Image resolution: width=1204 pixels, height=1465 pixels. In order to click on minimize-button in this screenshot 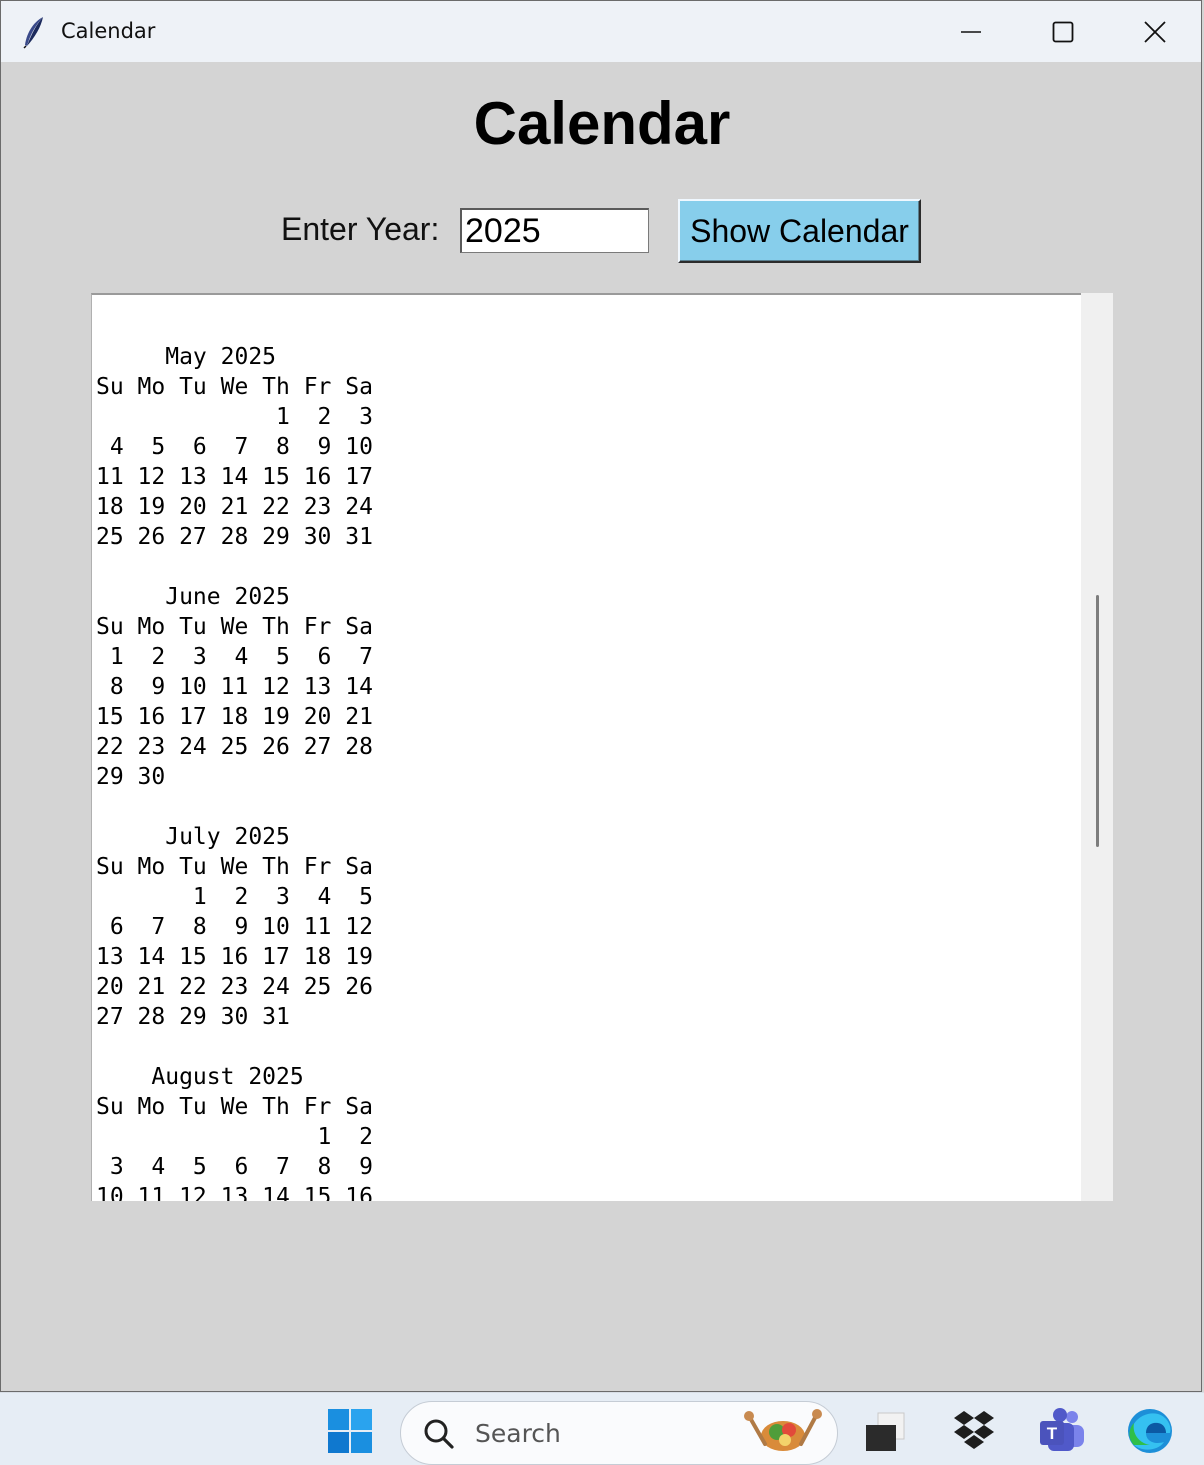, I will do `click(971, 31)`.